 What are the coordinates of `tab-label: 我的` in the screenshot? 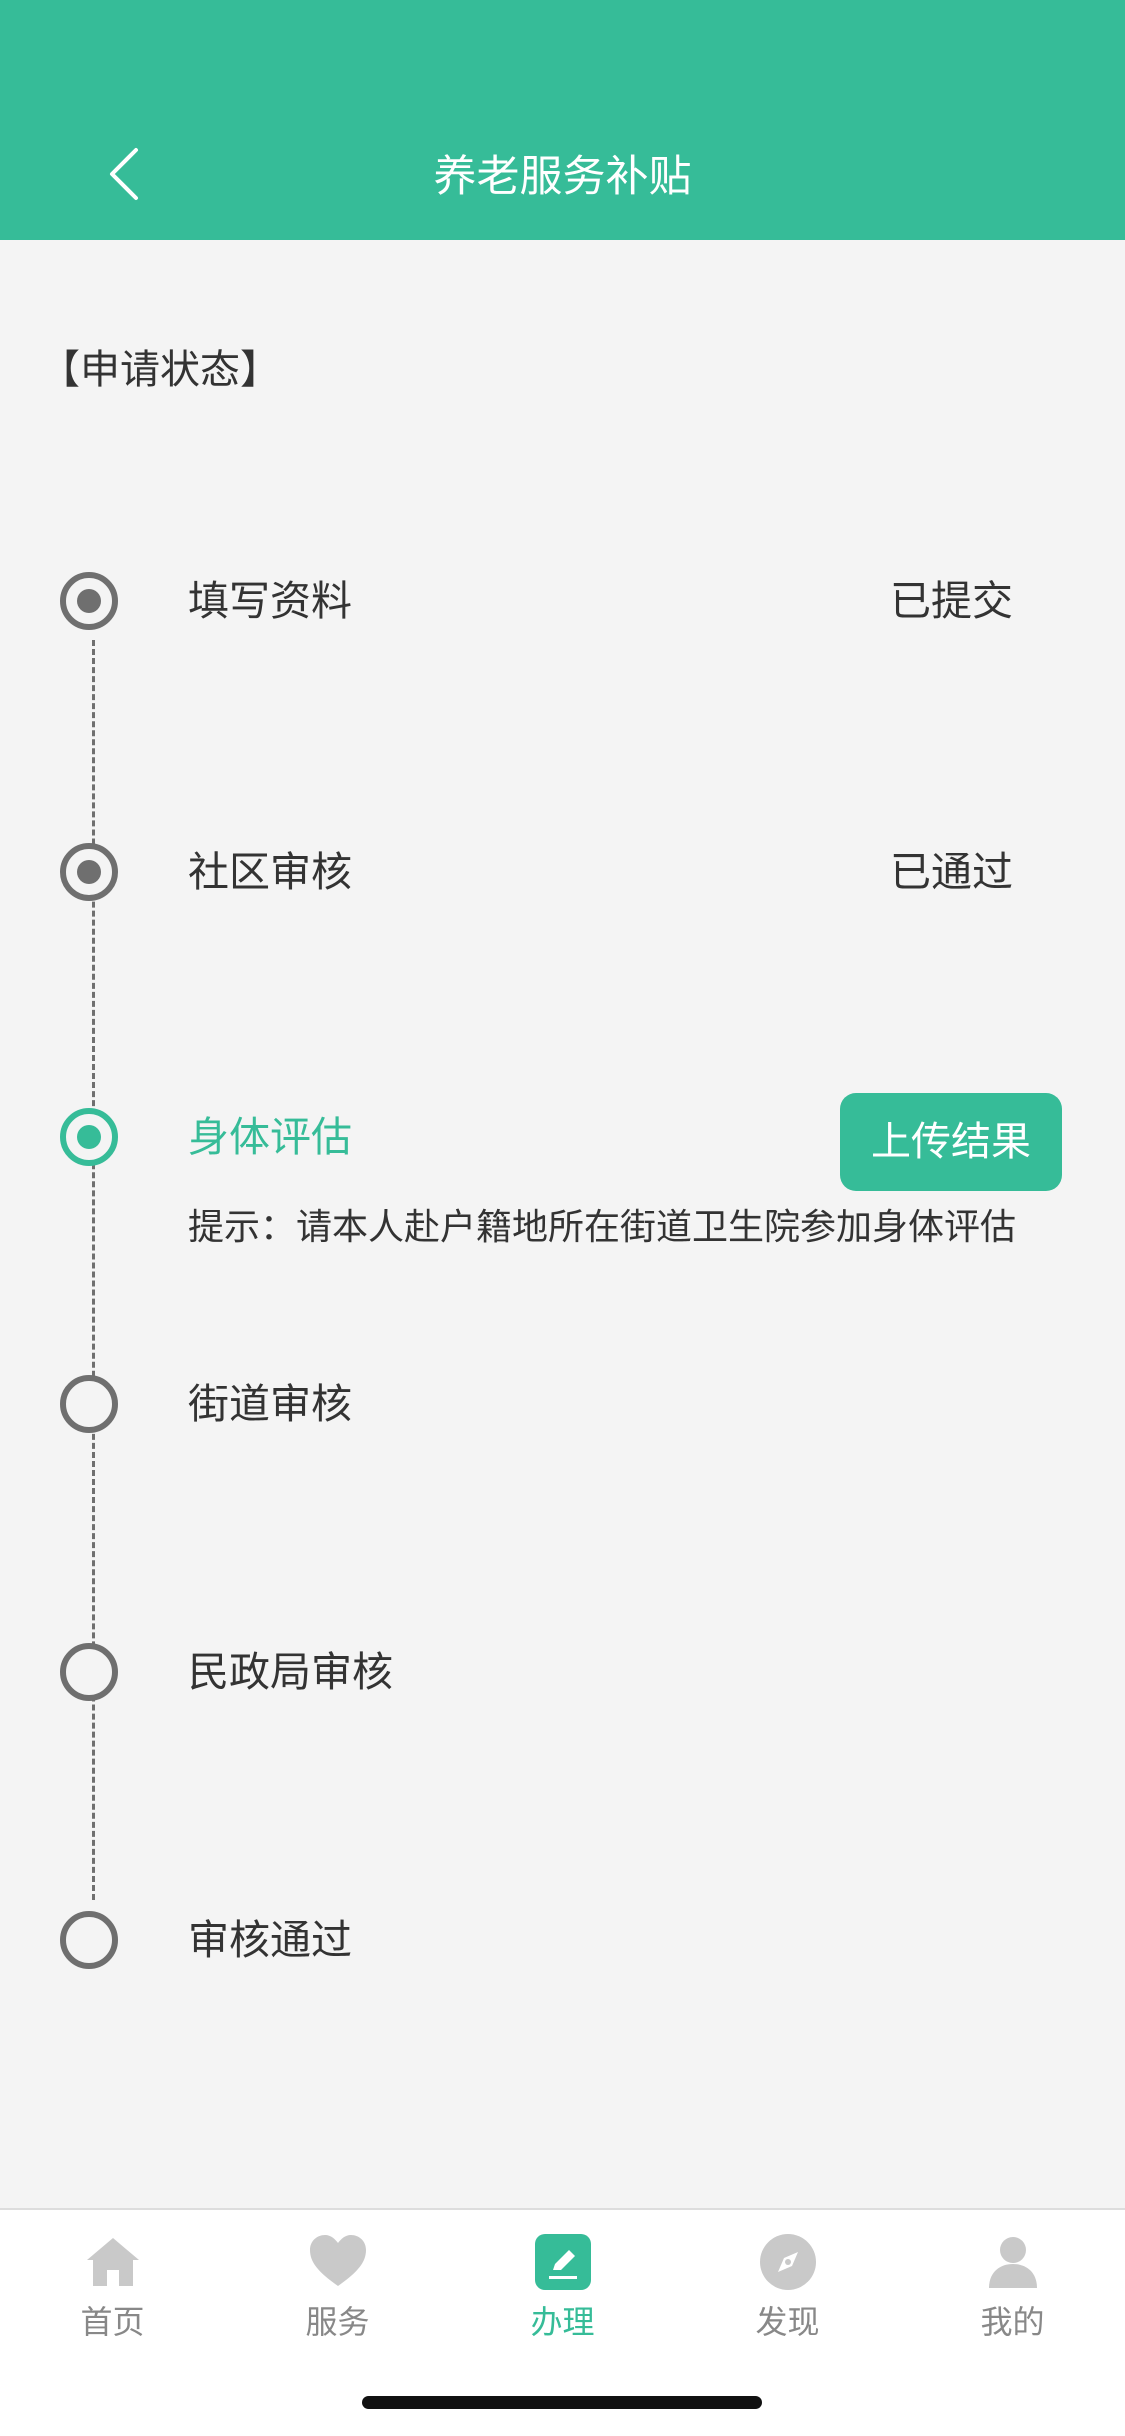 It's located at (1012, 2322).